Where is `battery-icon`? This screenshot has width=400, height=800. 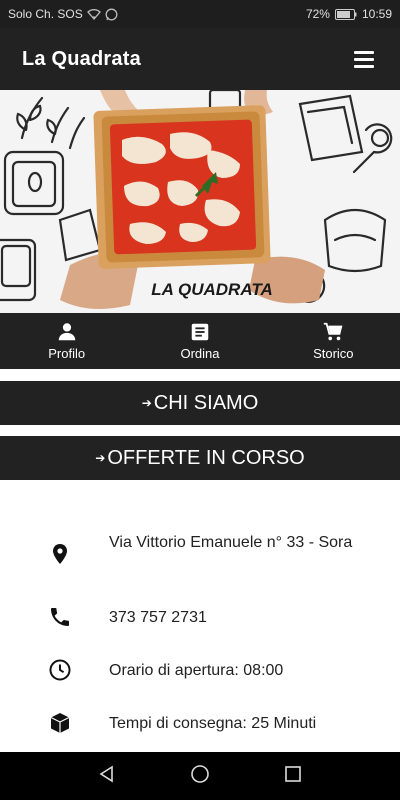
battery-icon is located at coordinates (345, 14).